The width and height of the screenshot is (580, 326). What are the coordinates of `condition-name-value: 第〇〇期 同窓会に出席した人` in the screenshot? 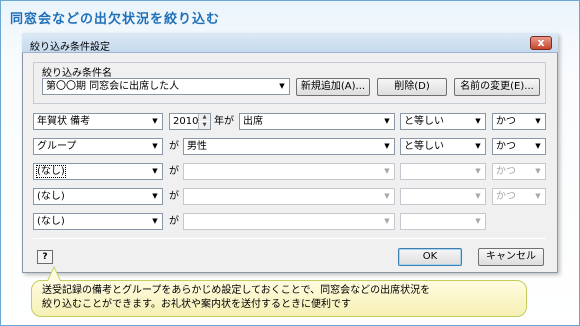 It's located at (113, 86).